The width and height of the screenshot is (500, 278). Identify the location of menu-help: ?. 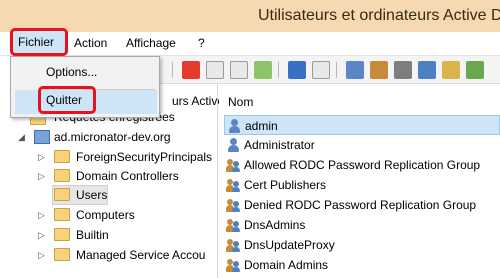
(201, 43).